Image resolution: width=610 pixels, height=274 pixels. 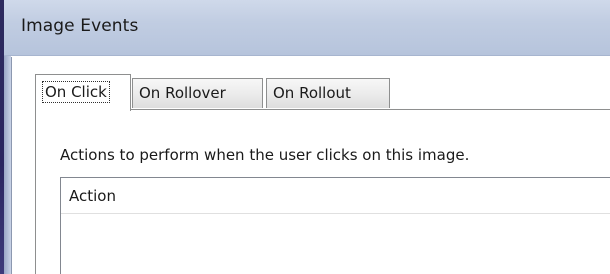 What do you see at coordinates (335, 196) in the screenshot?
I see `actions-list-header: Action` at bounding box center [335, 196].